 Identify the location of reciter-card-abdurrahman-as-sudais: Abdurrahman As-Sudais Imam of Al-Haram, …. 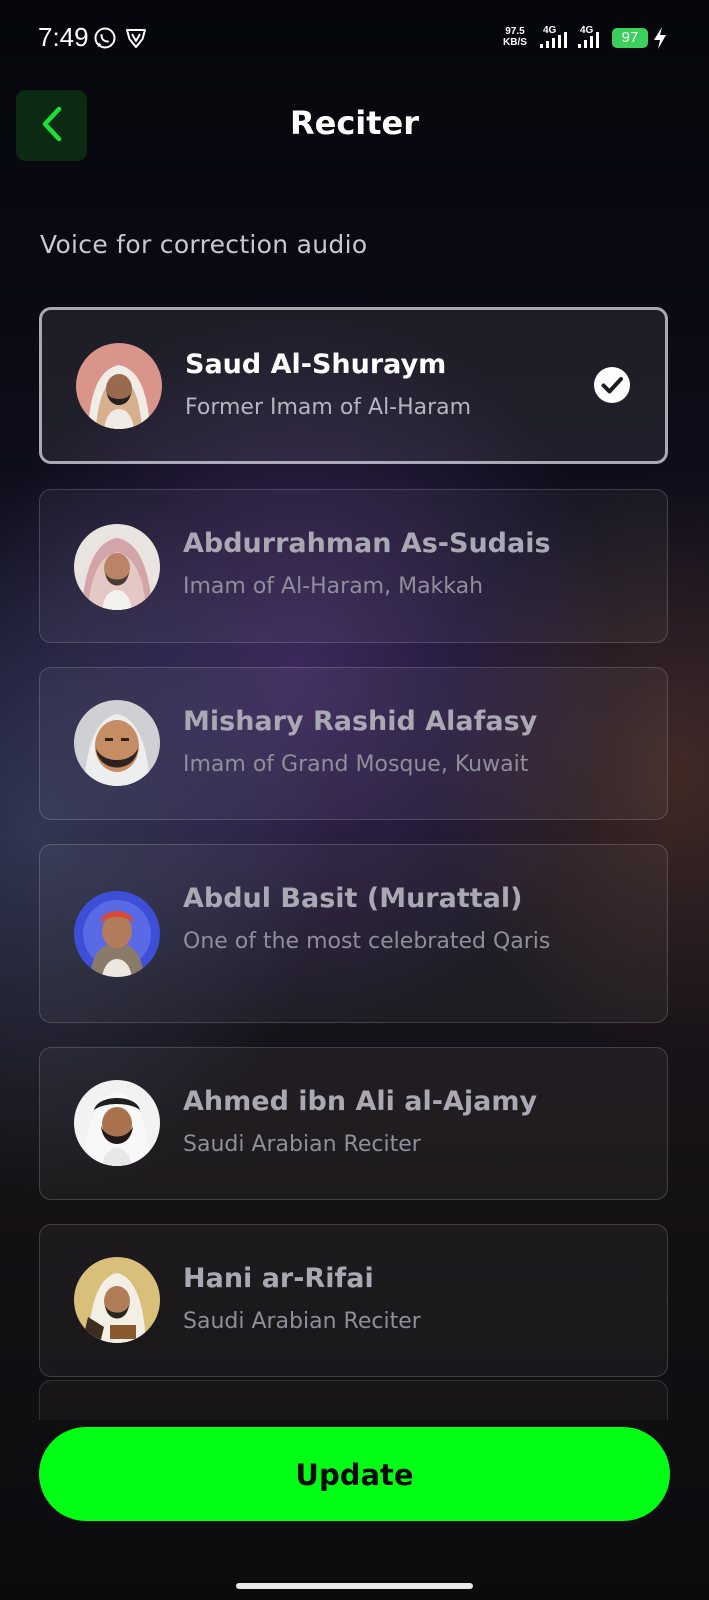
(353, 566).